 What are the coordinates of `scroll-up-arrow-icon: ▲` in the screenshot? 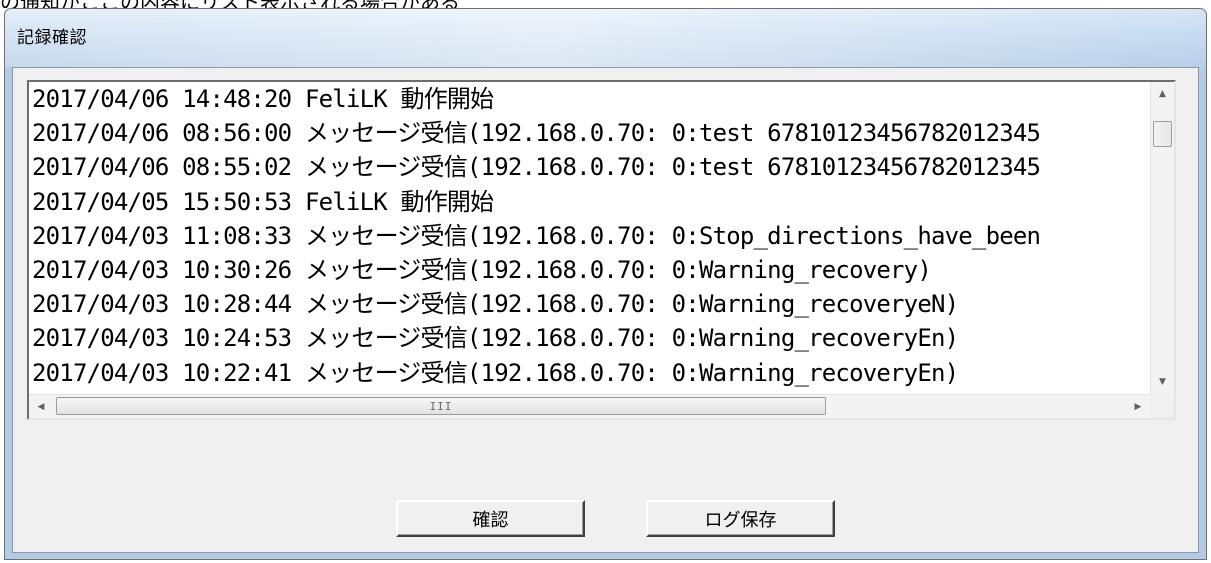 It's located at (1162, 94).